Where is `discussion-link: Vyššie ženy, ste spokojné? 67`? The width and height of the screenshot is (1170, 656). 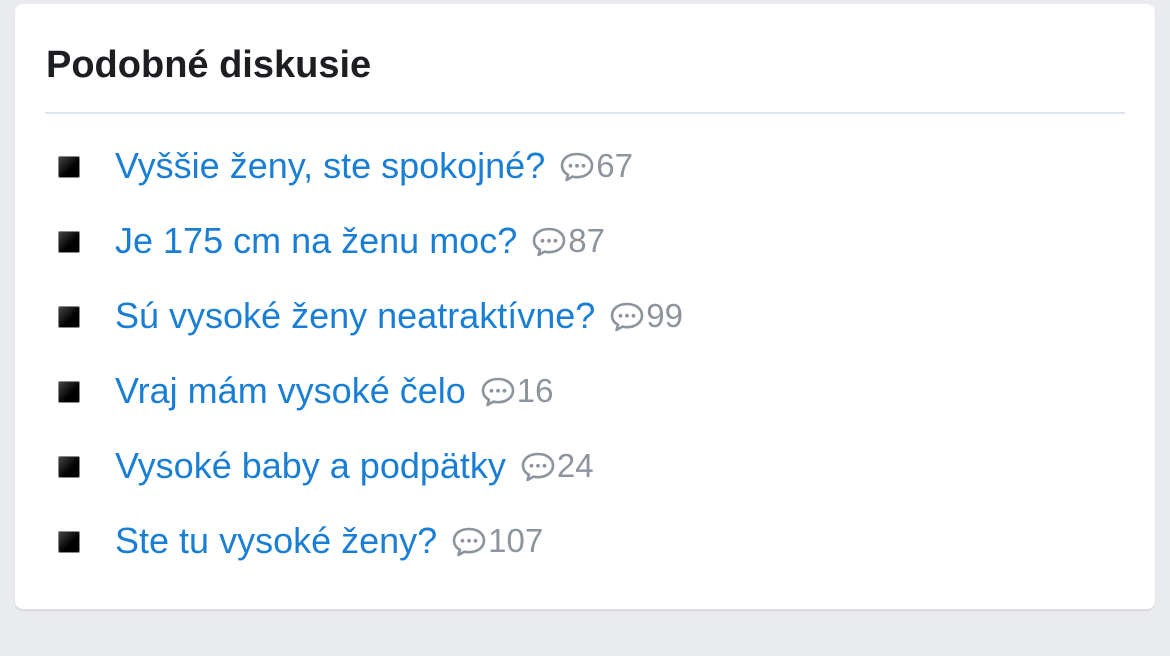
discussion-link: Vyššie ženy, ste spokojné? 67 is located at coordinates (374, 166).